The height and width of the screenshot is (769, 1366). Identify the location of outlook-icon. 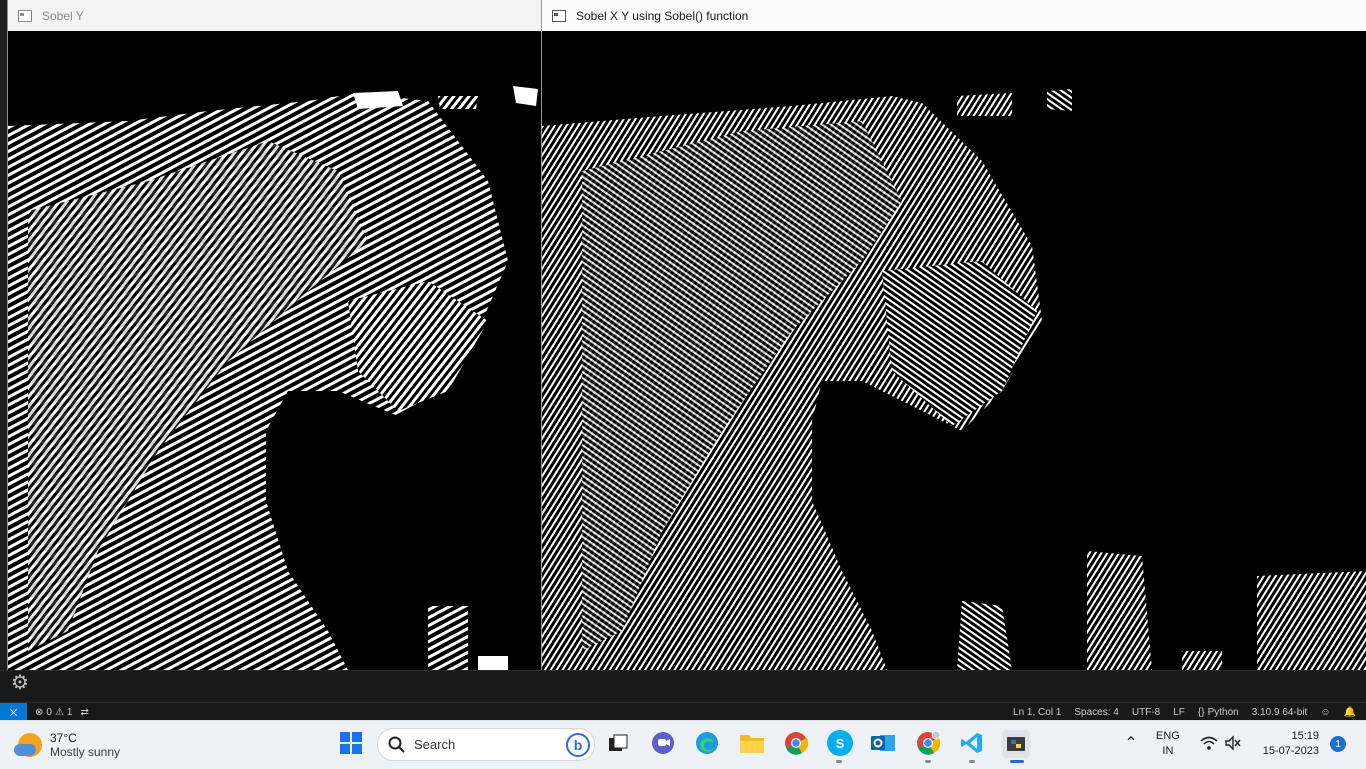
(883, 743).